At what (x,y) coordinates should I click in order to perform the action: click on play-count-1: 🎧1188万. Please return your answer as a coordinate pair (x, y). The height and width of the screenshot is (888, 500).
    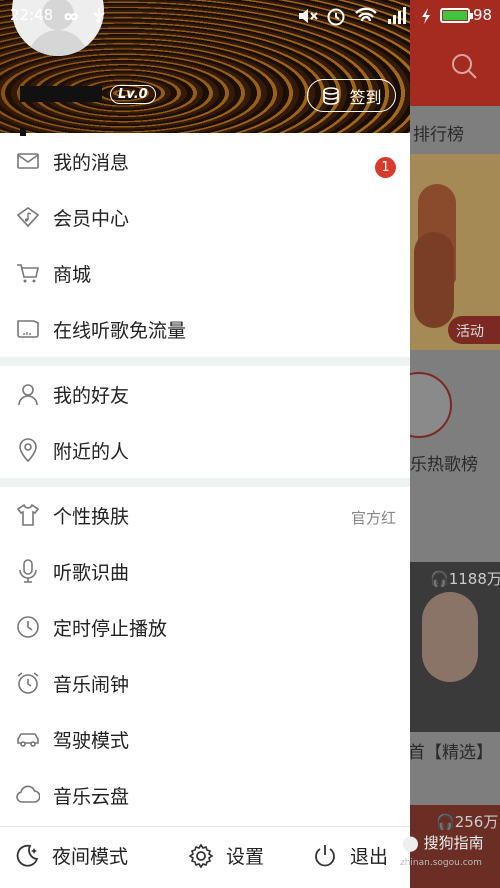
    Looking at the image, I should click on (465, 579).